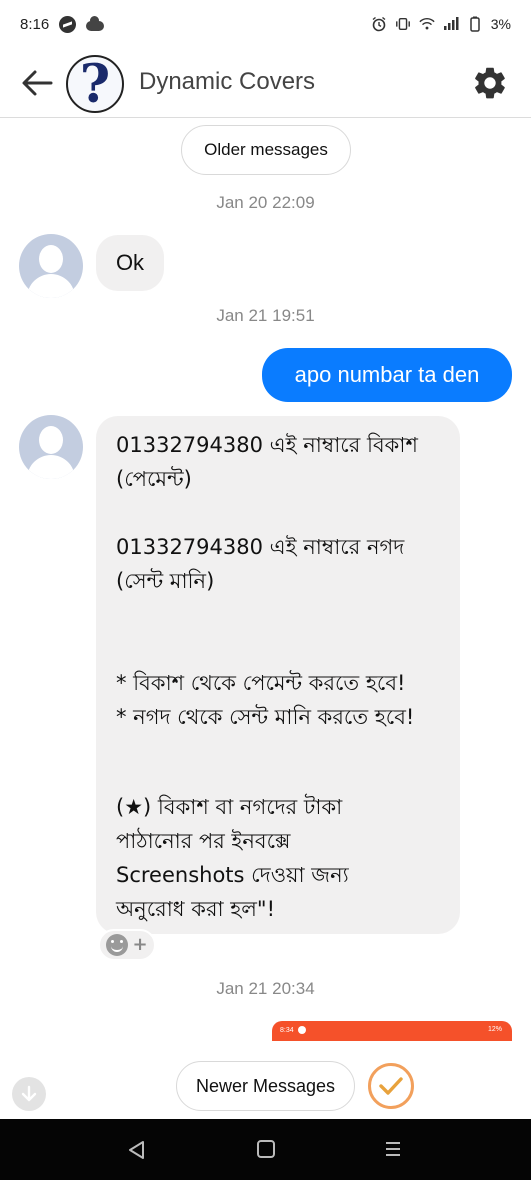  What do you see at coordinates (494, 1029) in the screenshot?
I see `preview-status: 12%` at bounding box center [494, 1029].